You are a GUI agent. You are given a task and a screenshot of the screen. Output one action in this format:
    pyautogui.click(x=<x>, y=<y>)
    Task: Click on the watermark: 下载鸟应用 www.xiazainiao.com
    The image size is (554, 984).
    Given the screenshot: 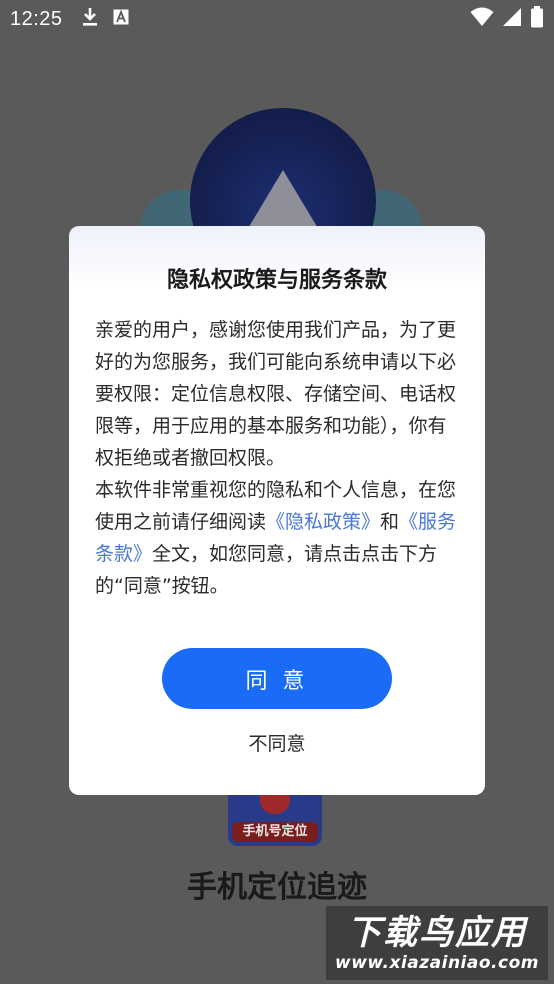 What is the action you would take?
    pyautogui.click(x=437, y=943)
    